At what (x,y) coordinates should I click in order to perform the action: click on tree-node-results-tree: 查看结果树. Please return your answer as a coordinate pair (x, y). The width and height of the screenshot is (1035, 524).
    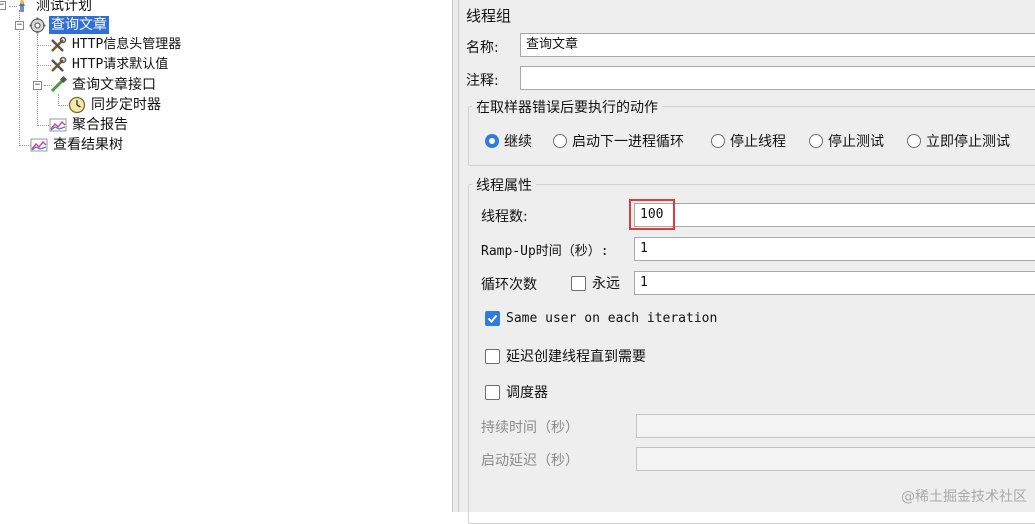
    Looking at the image, I should click on (77, 145).